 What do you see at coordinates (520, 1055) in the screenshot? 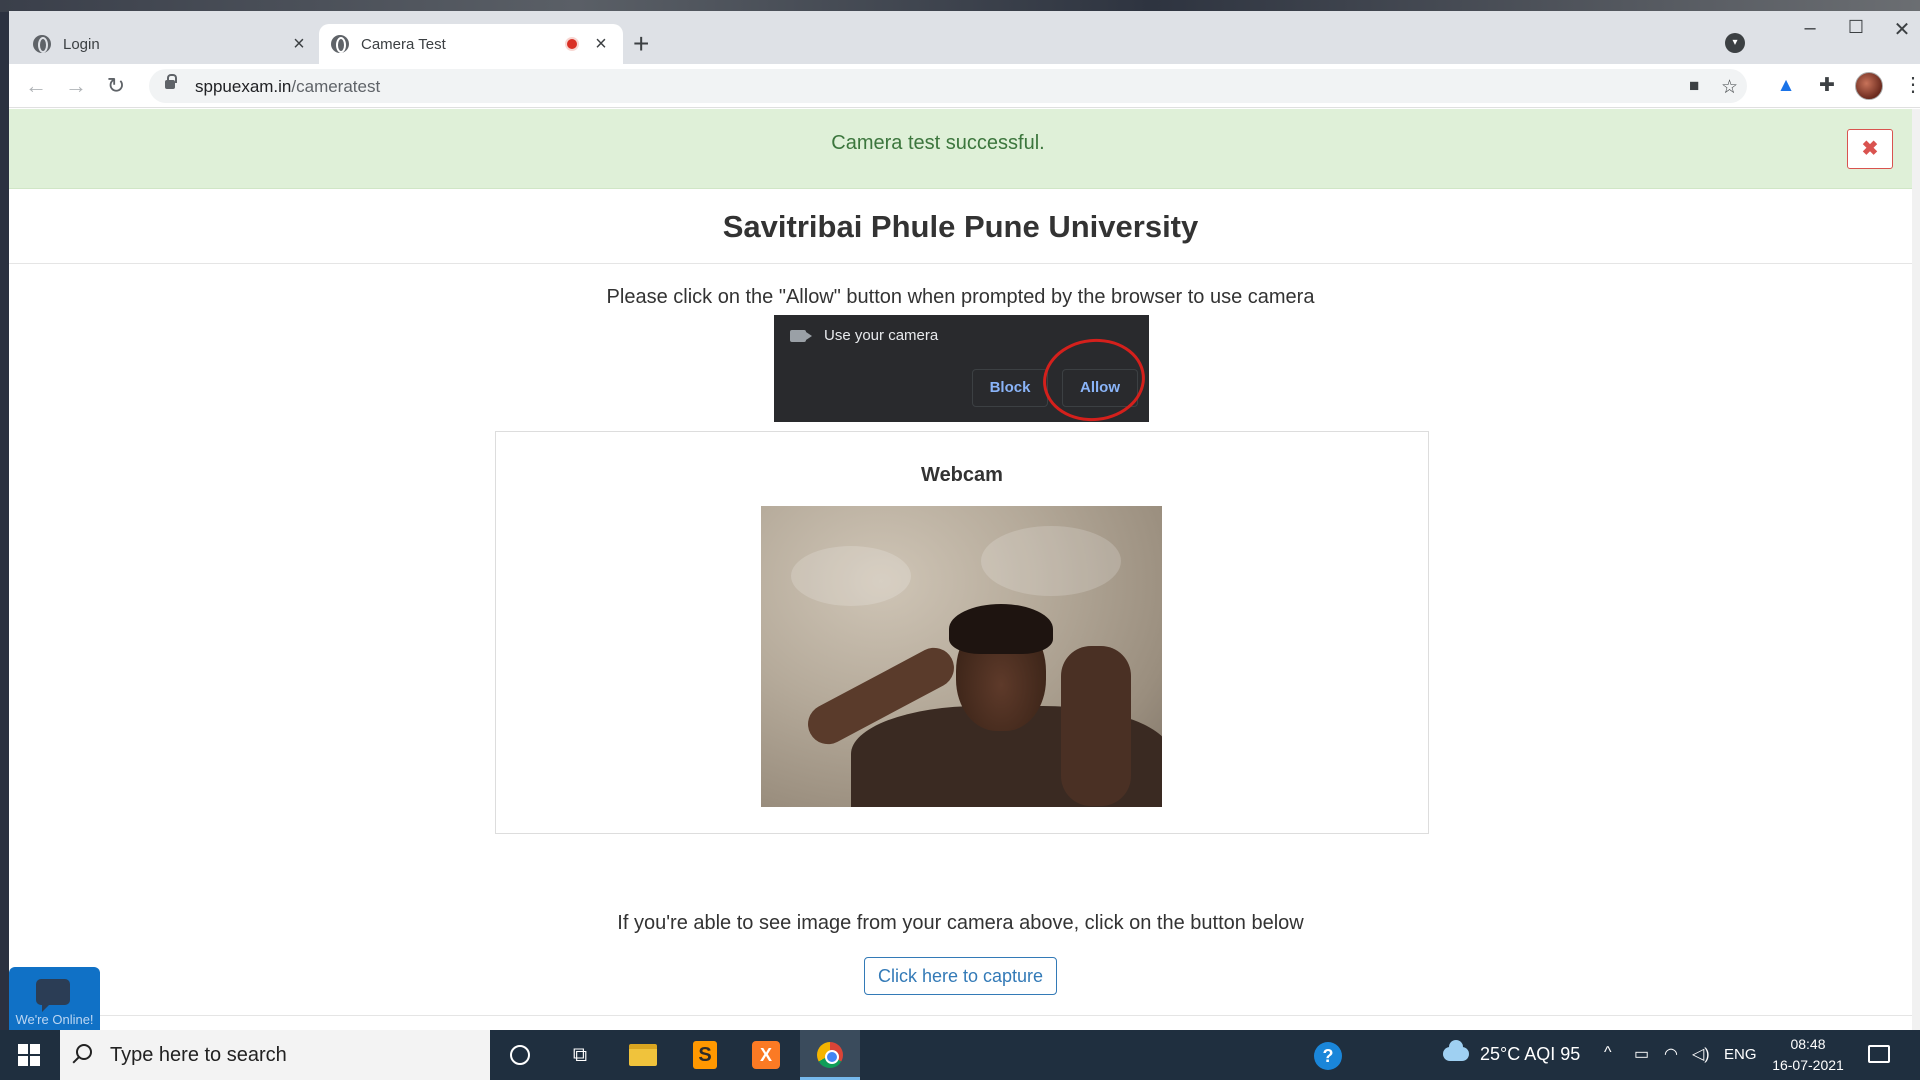
I see `cortana-icon` at bounding box center [520, 1055].